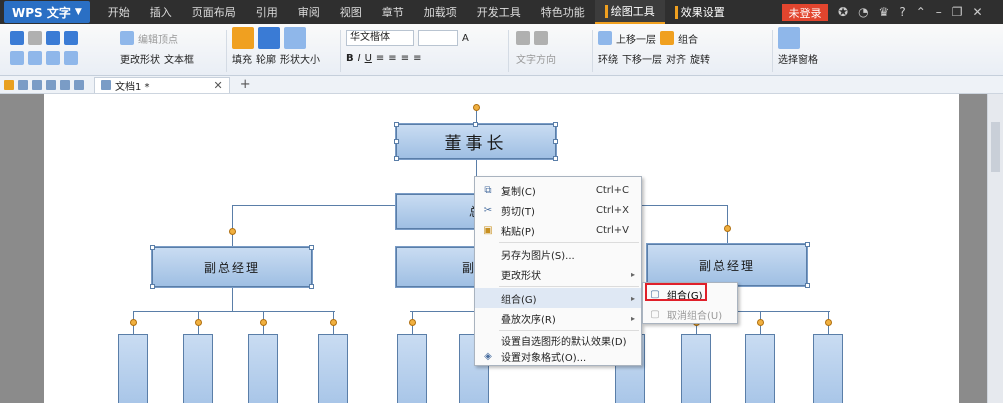 The image size is (1003, 403). What do you see at coordinates (995, 248) in the screenshot?
I see `vertical-scrollbar` at bounding box center [995, 248].